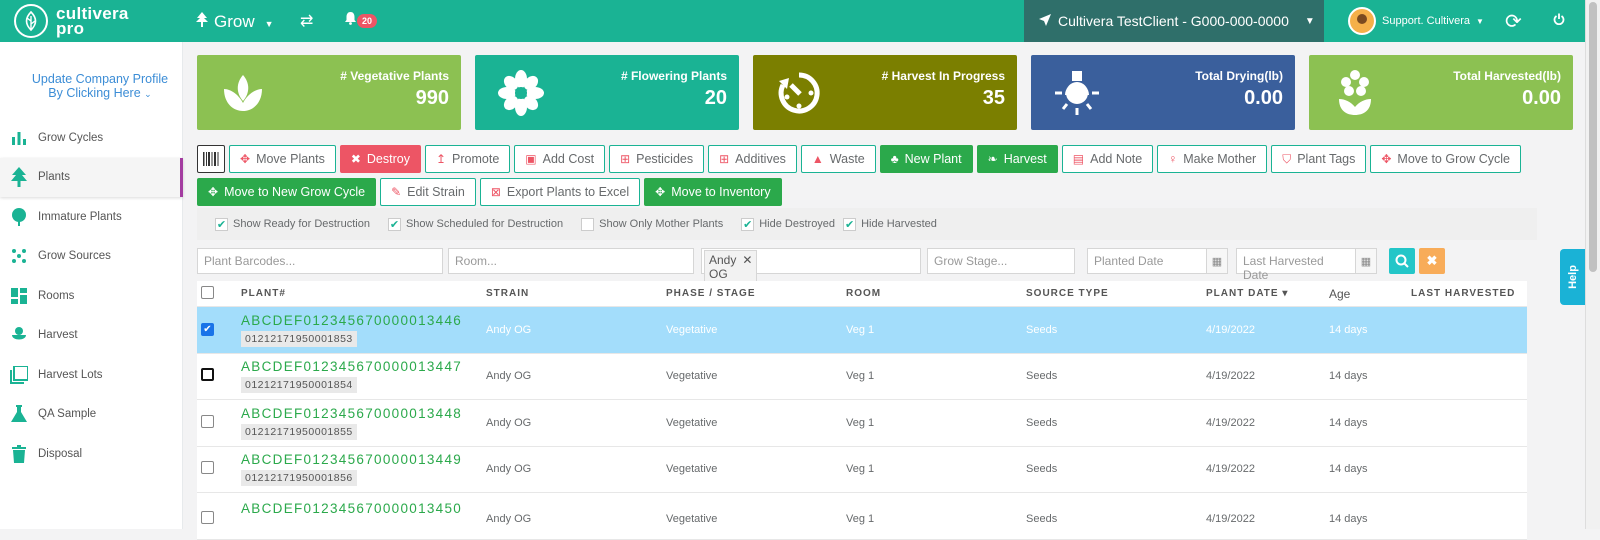 The width and height of the screenshot is (1600, 540). I want to click on search-button, so click(1402, 261).